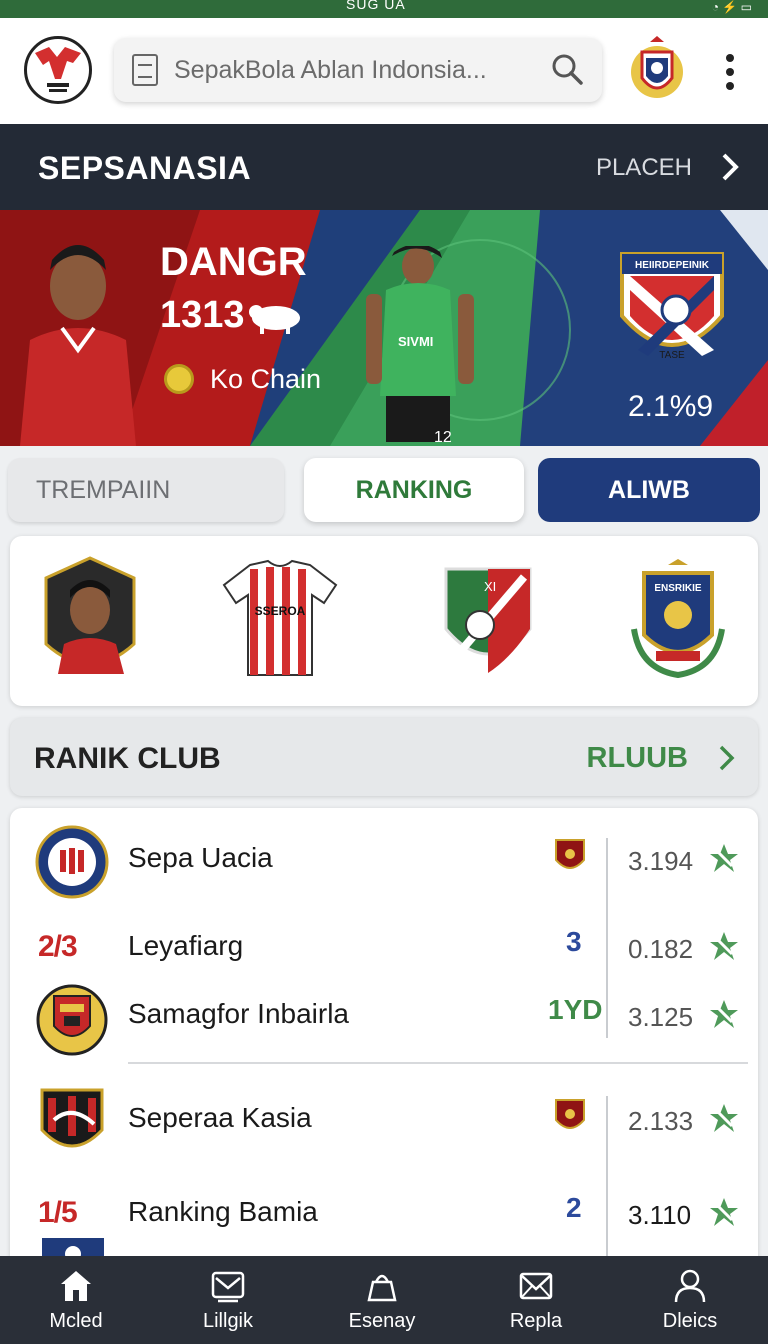 The width and height of the screenshot is (768, 1344). I want to click on shield-icon: XI, so click(488, 619).